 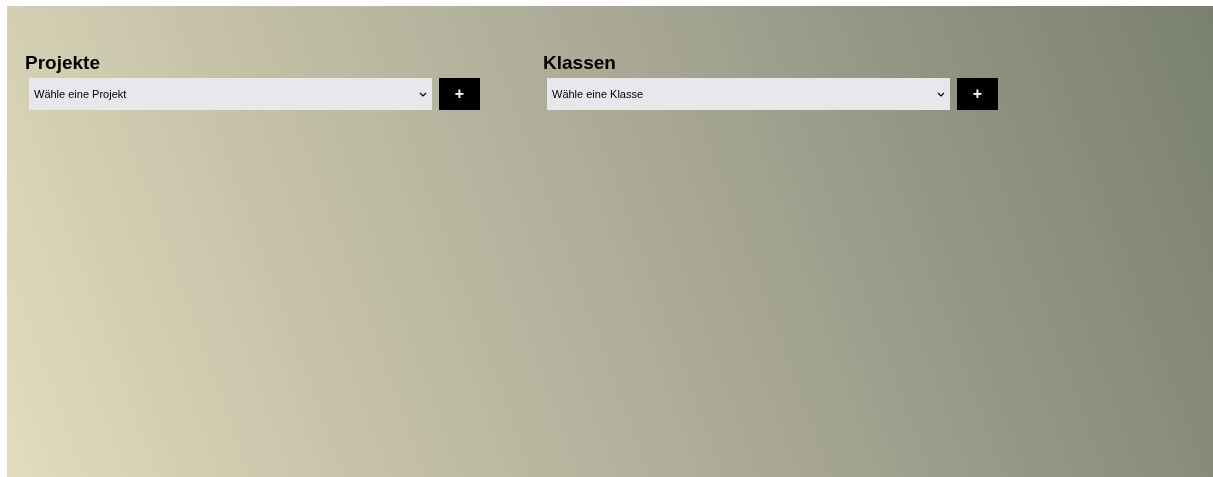 I want to click on dropdown-select: Wähle eine Projekt, so click(x=230, y=94).